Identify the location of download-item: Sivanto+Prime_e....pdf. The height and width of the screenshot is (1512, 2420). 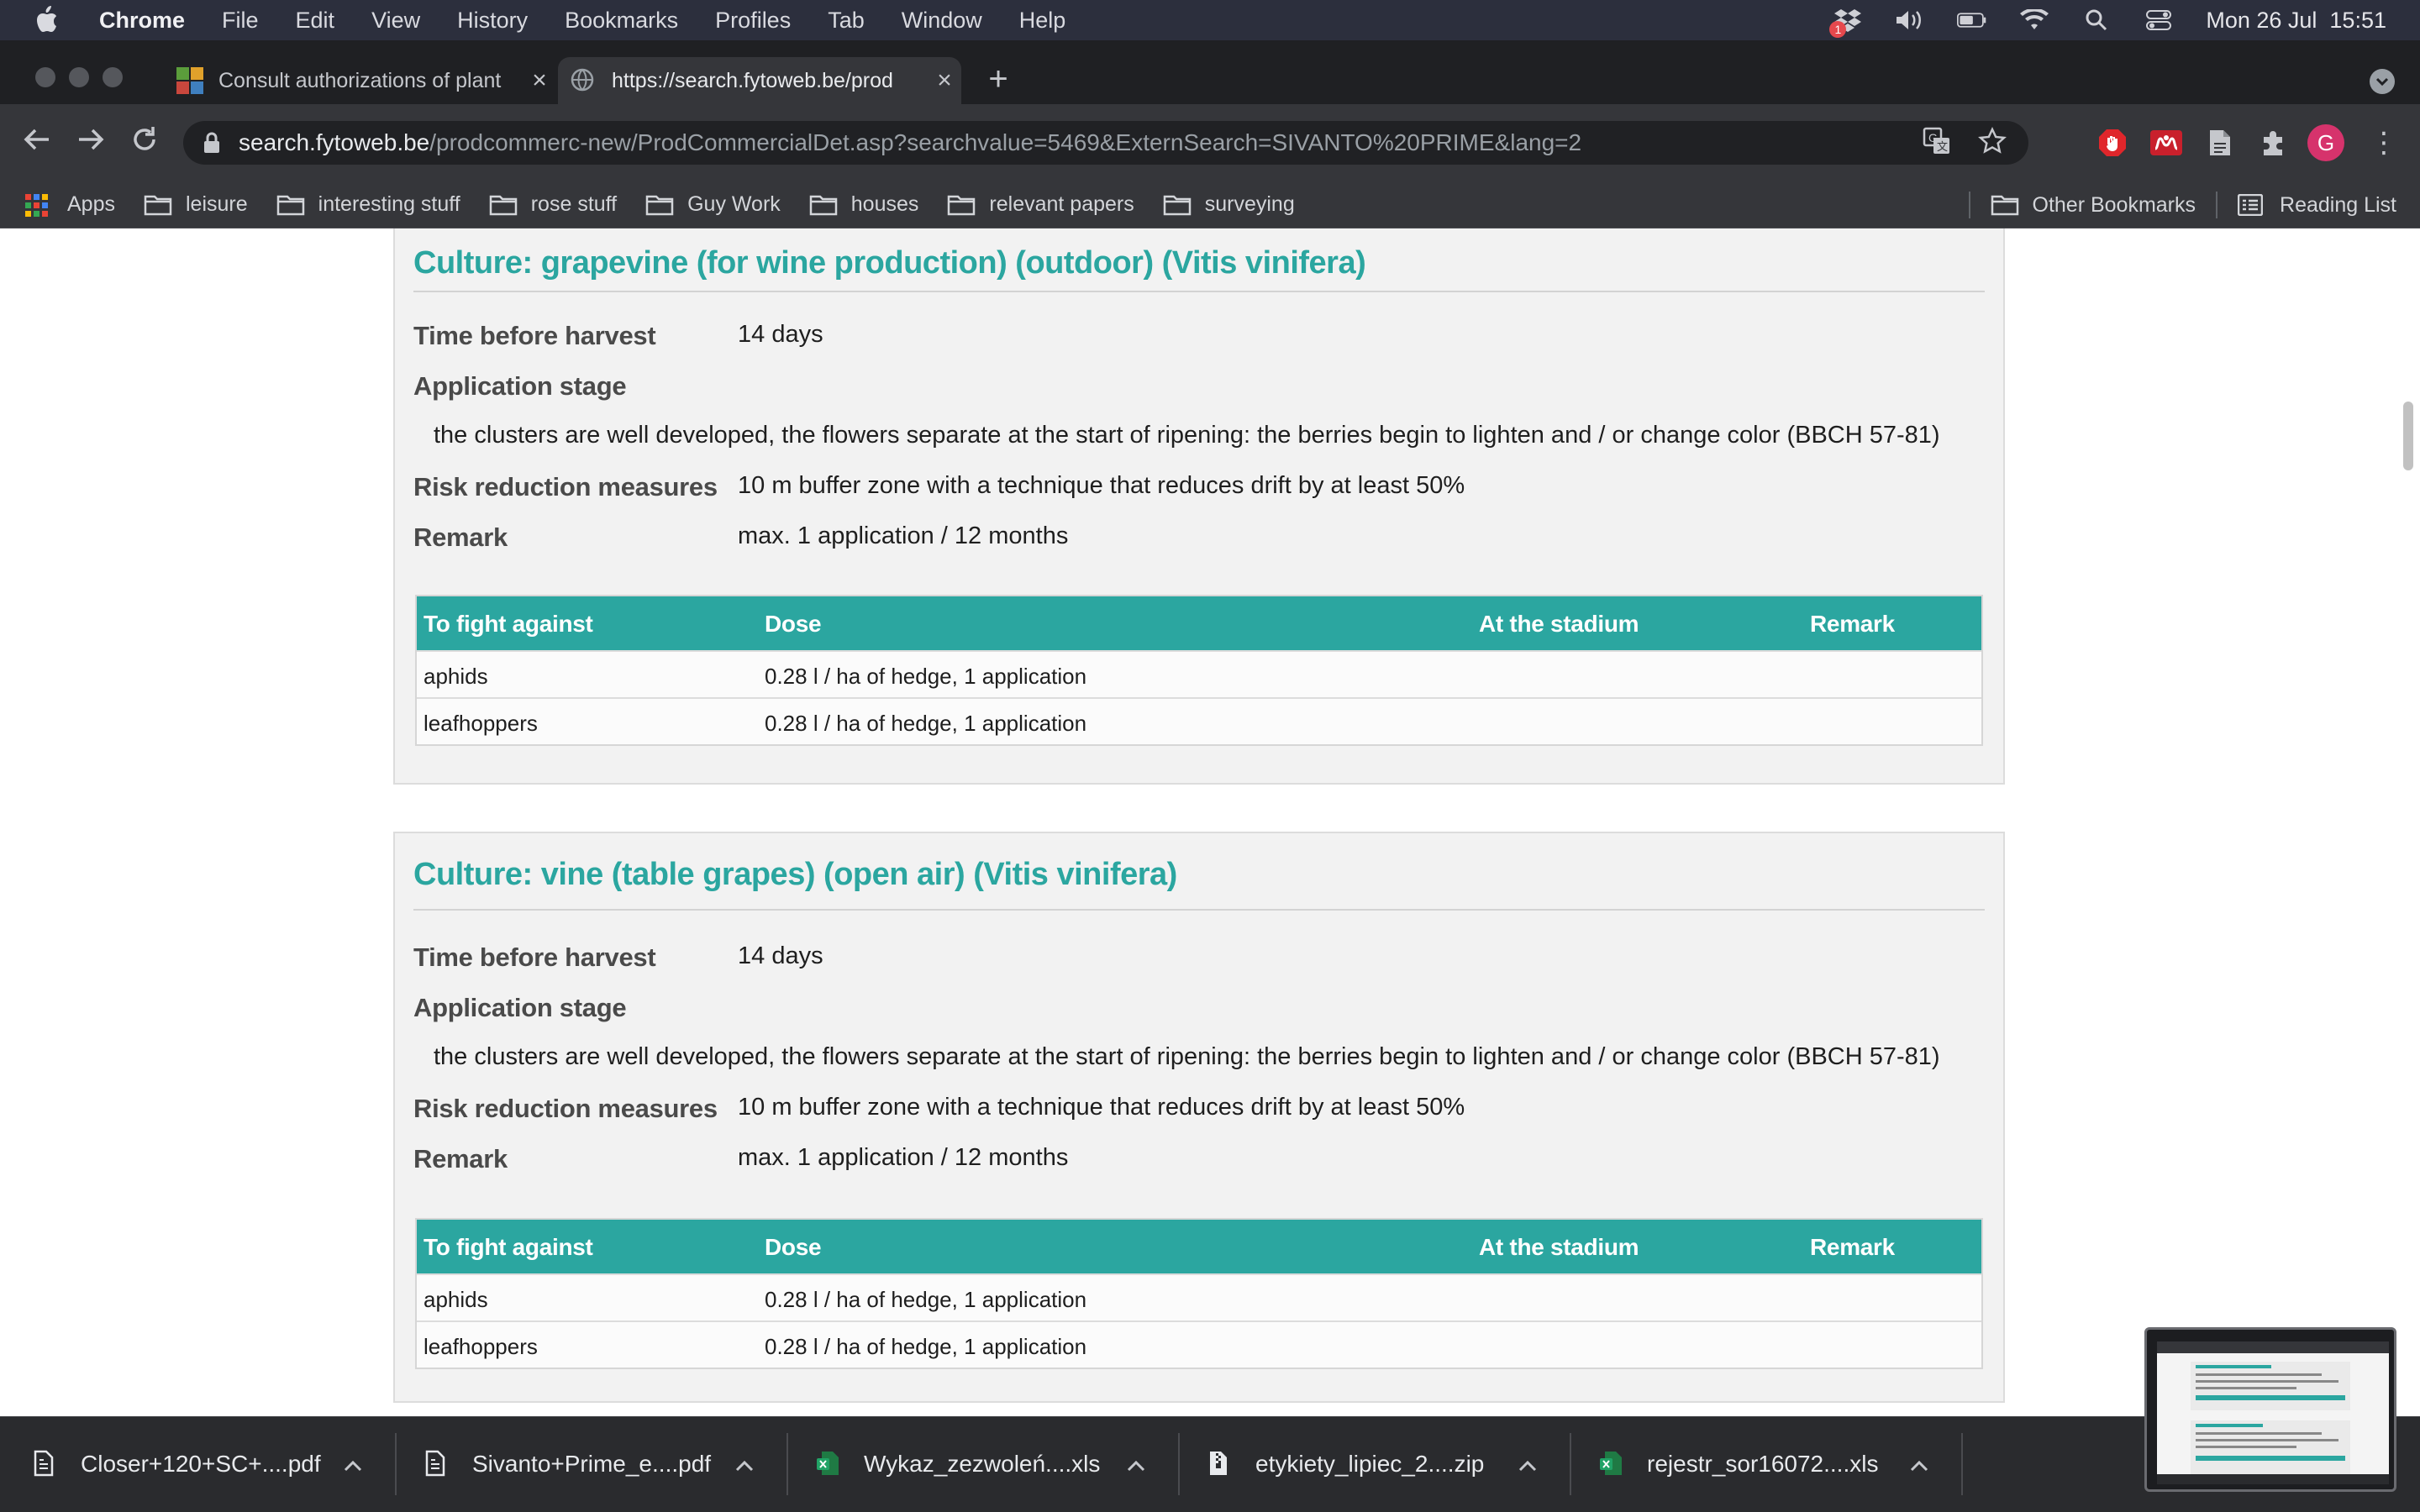
(587, 1464).